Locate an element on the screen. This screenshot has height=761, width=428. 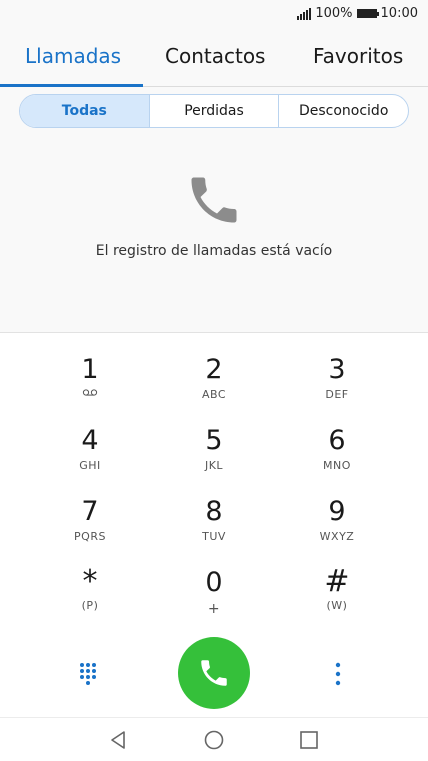
key-hash: # (W) is located at coordinates (337, 581).